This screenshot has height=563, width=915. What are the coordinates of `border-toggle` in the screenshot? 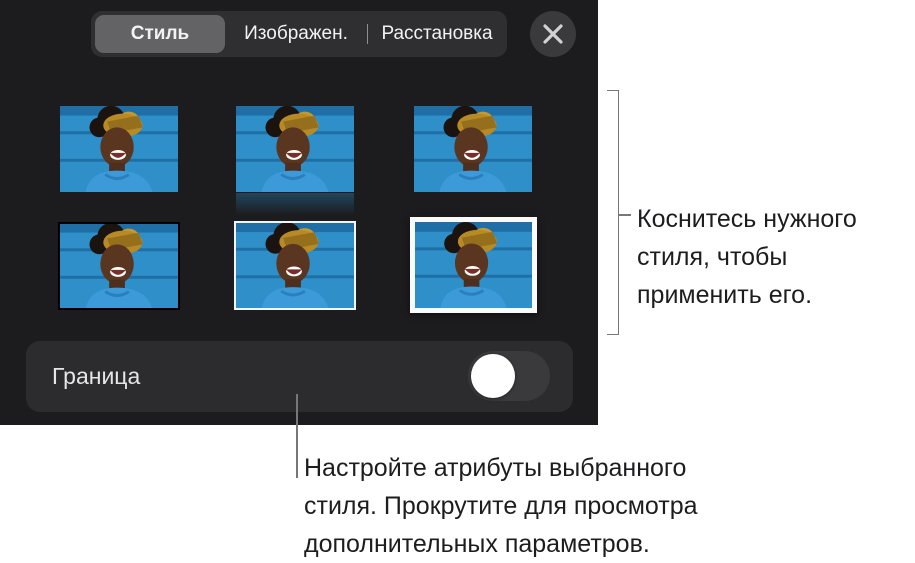 It's located at (509, 376).